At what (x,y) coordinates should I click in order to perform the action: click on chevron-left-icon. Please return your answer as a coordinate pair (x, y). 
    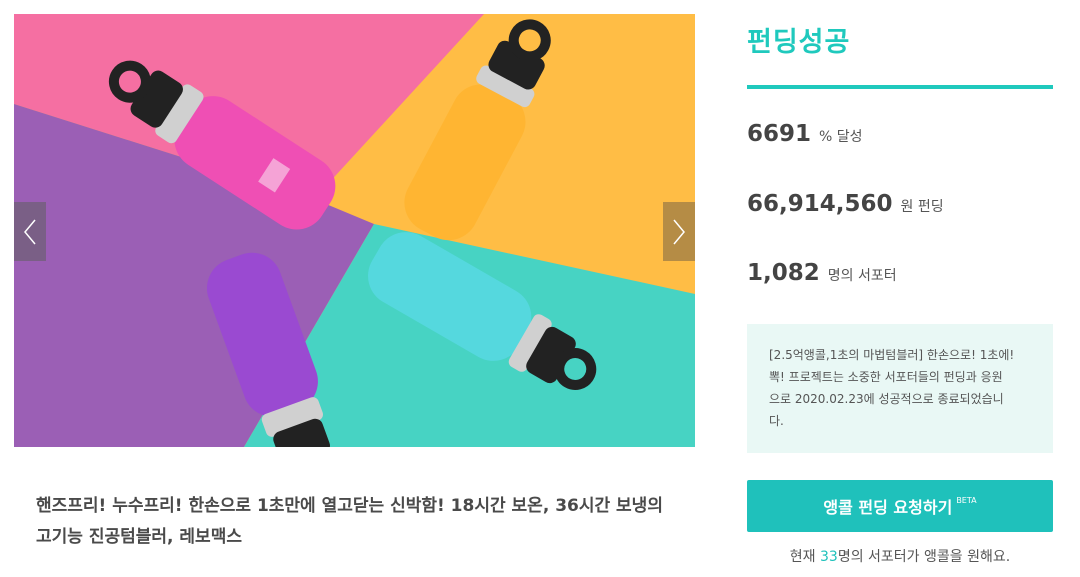
    Looking at the image, I should click on (30, 231).